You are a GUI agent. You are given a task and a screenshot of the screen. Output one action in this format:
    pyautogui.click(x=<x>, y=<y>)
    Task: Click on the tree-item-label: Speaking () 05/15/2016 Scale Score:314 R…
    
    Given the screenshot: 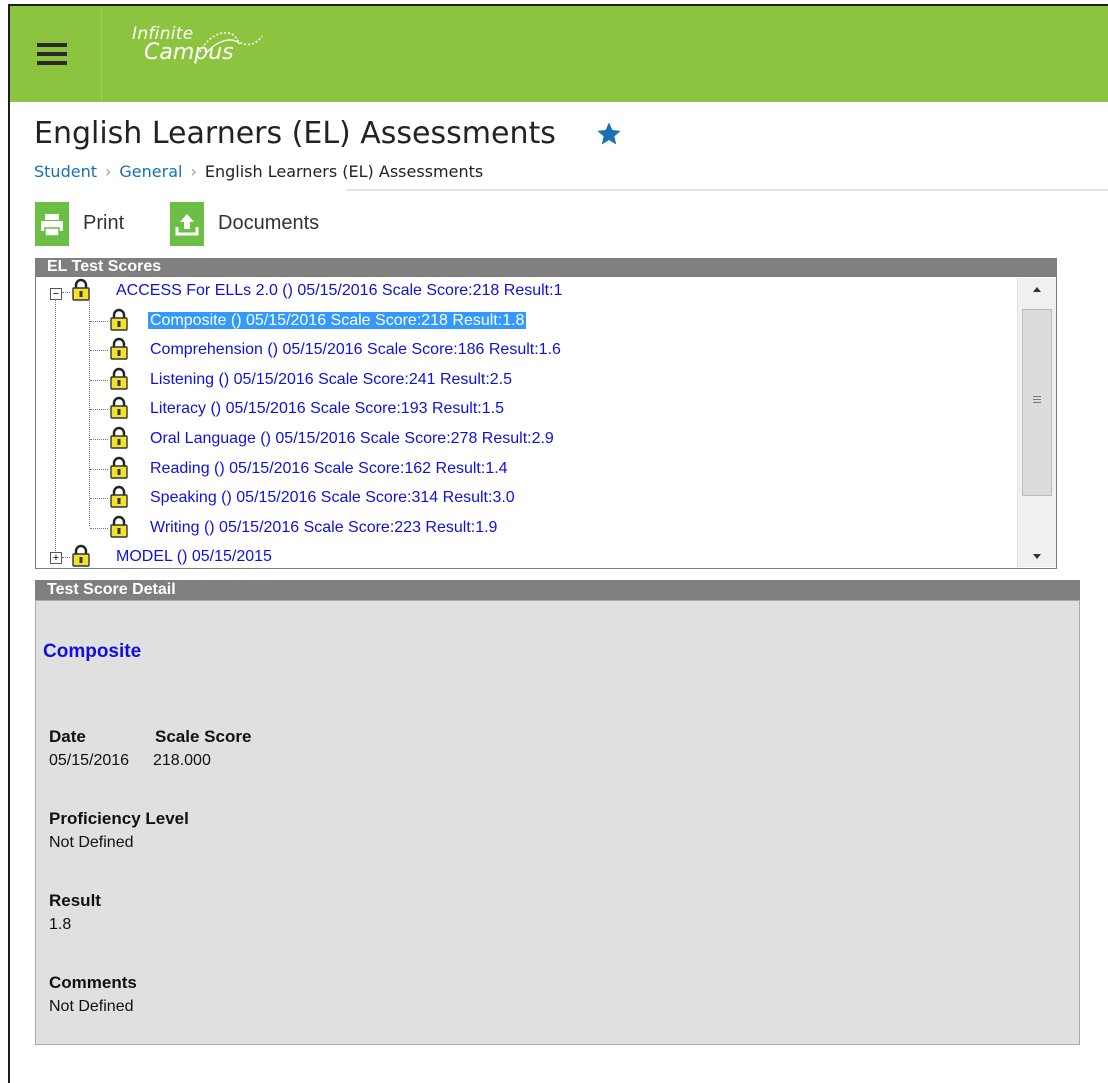 What is the action you would take?
    pyautogui.click(x=332, y=498)
    